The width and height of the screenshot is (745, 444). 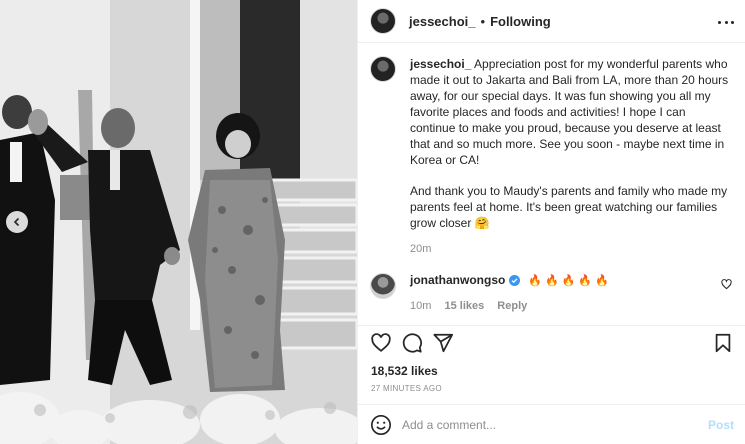 I want to click on caption-avatar, so click(x=383, y=69).